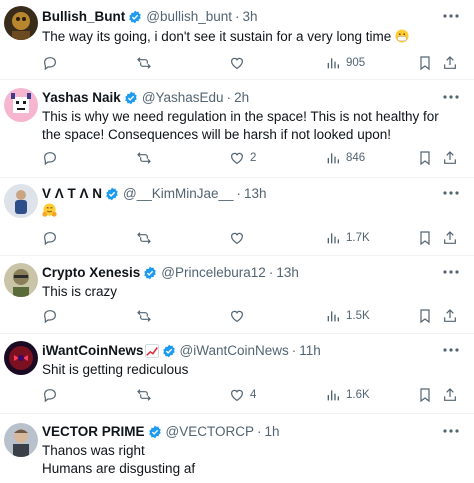 The image size is (474, 483). I want to click on view-count: 1.7K, so click(358, 238).